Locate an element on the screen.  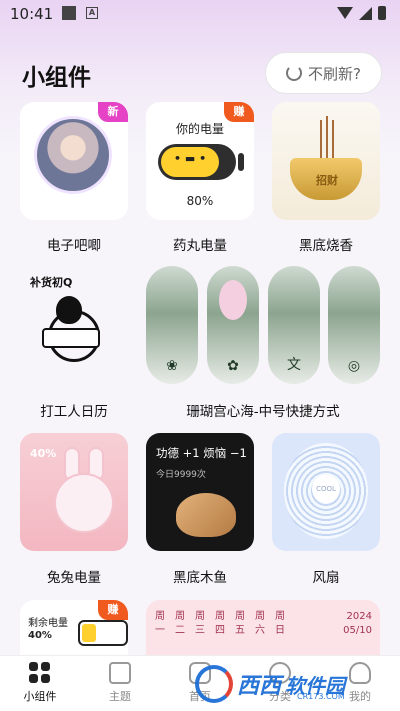
sim-a-icon: A is located at coordinates (92, 13).